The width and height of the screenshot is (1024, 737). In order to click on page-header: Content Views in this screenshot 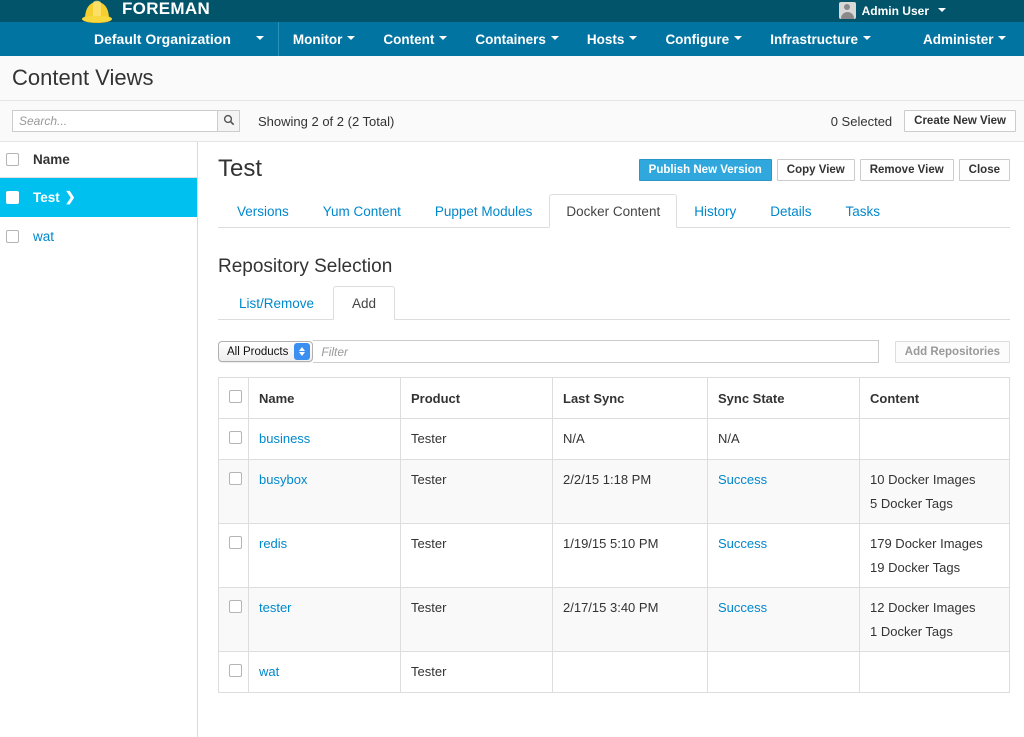, I will do `click(512, 78)`.